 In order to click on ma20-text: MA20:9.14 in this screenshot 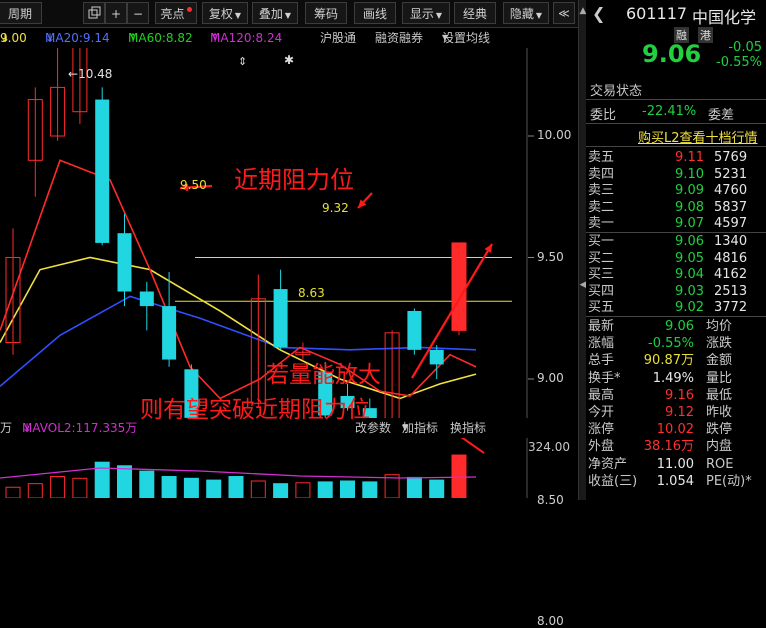, I will do `click(77, 38)`.